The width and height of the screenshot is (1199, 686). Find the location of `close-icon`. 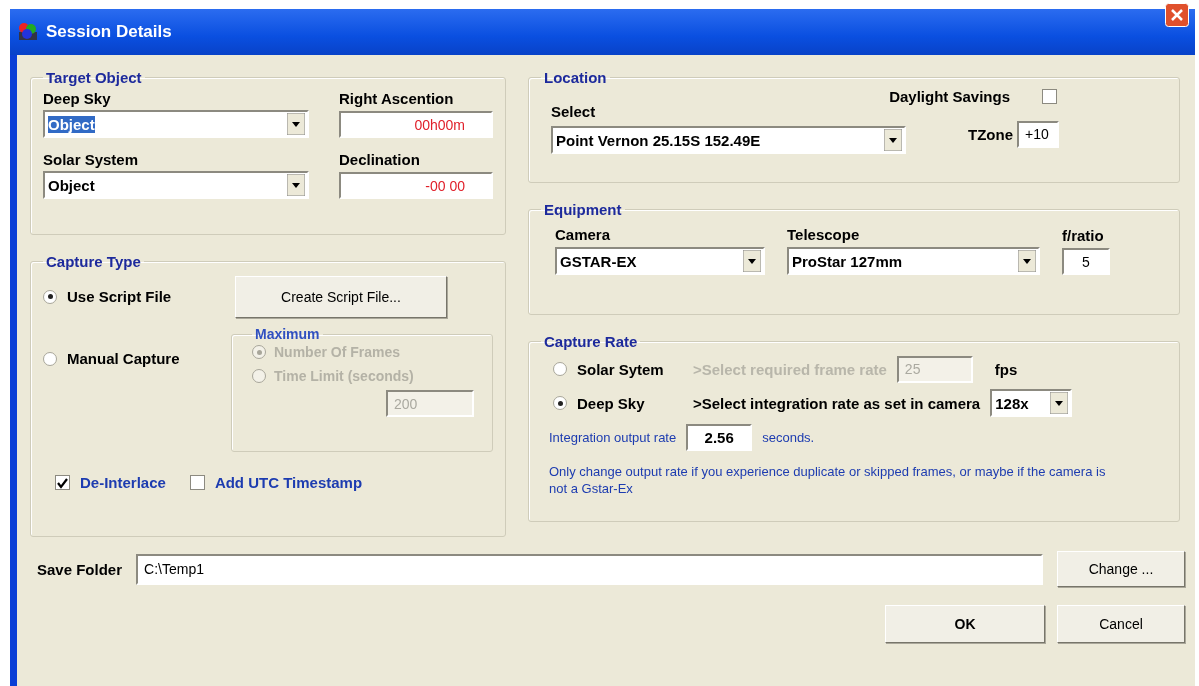

close-icon is located at coordinates (1177, 15).